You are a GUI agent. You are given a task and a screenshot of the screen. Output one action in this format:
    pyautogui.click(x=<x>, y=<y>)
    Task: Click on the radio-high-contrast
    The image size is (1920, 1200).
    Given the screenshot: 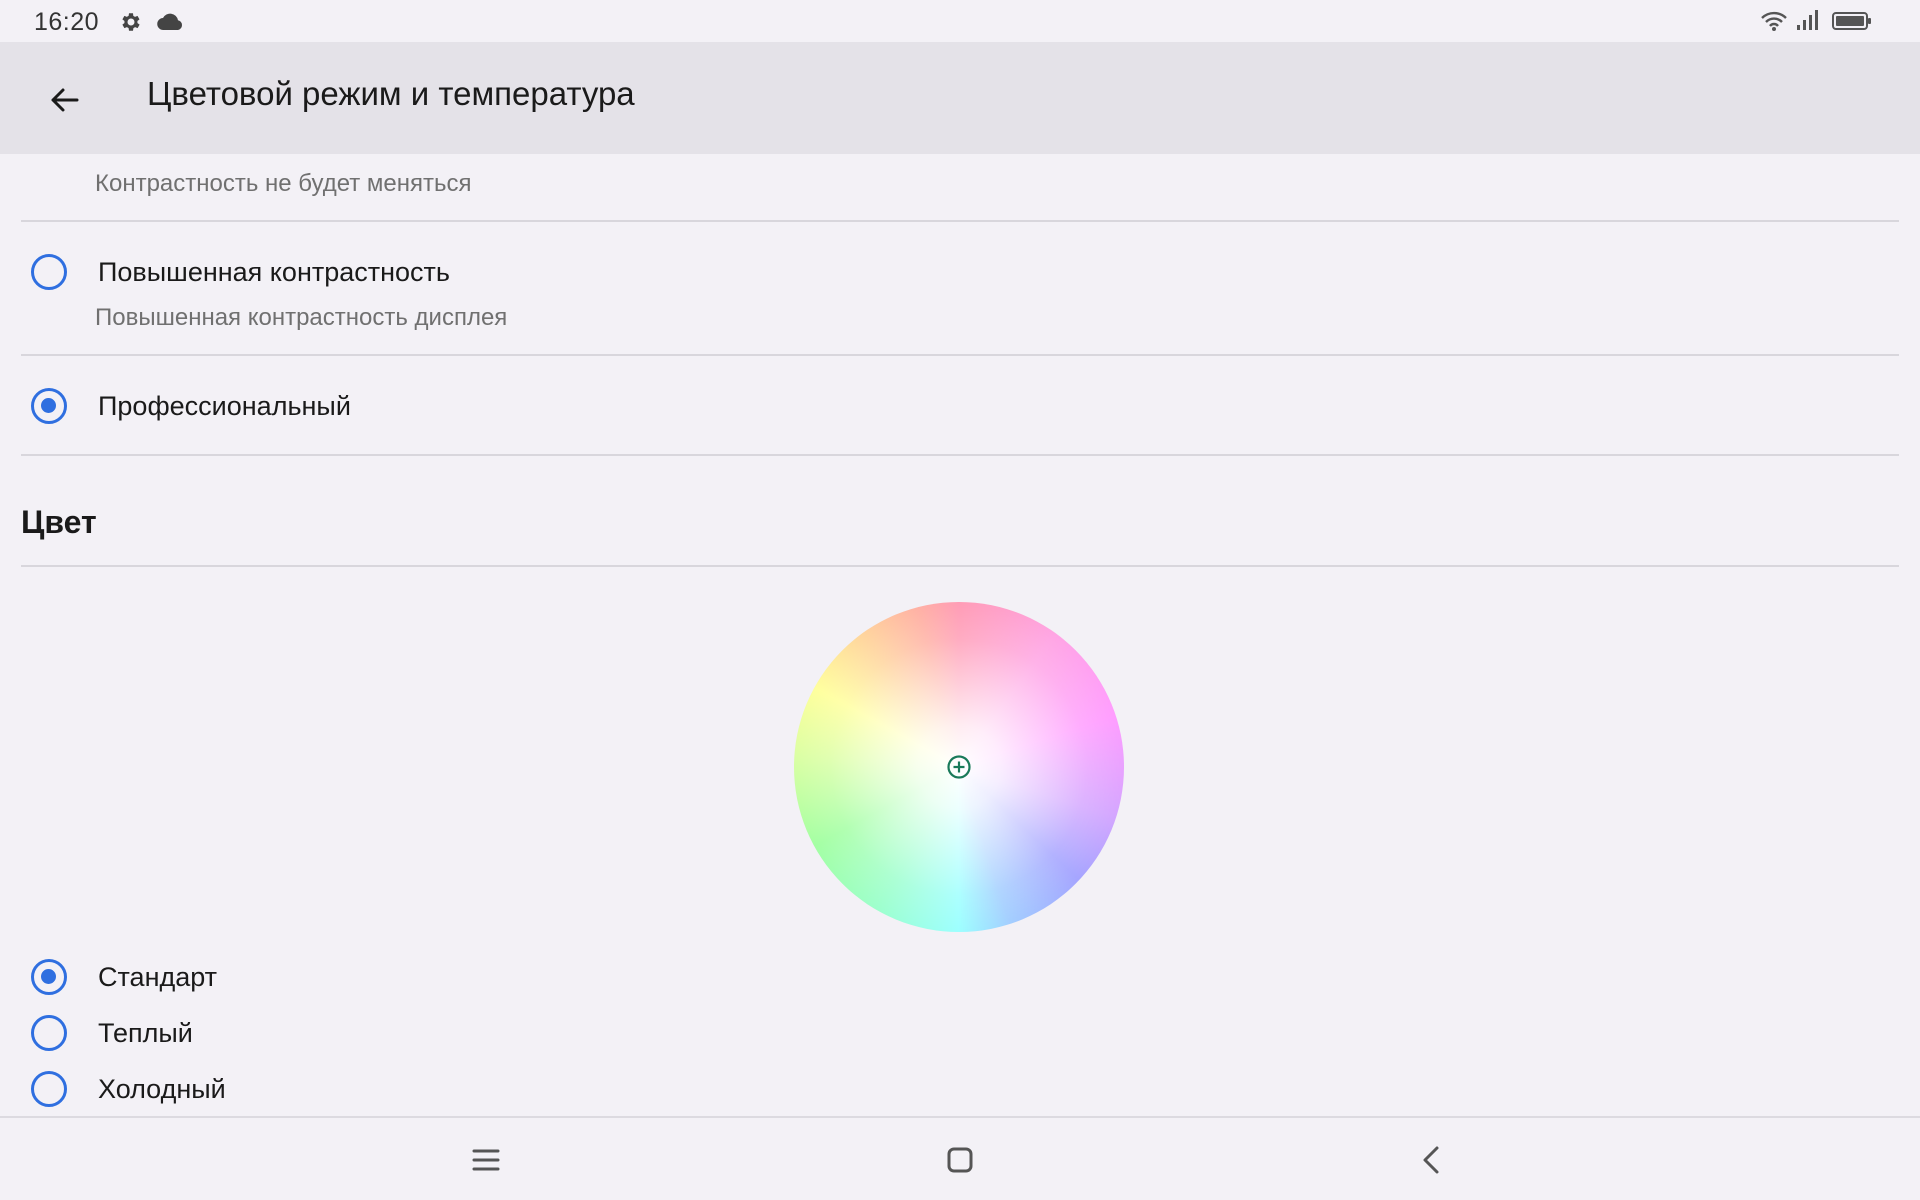 What is the action you would take?
    pyautogui.click(x=49, y=272)
    